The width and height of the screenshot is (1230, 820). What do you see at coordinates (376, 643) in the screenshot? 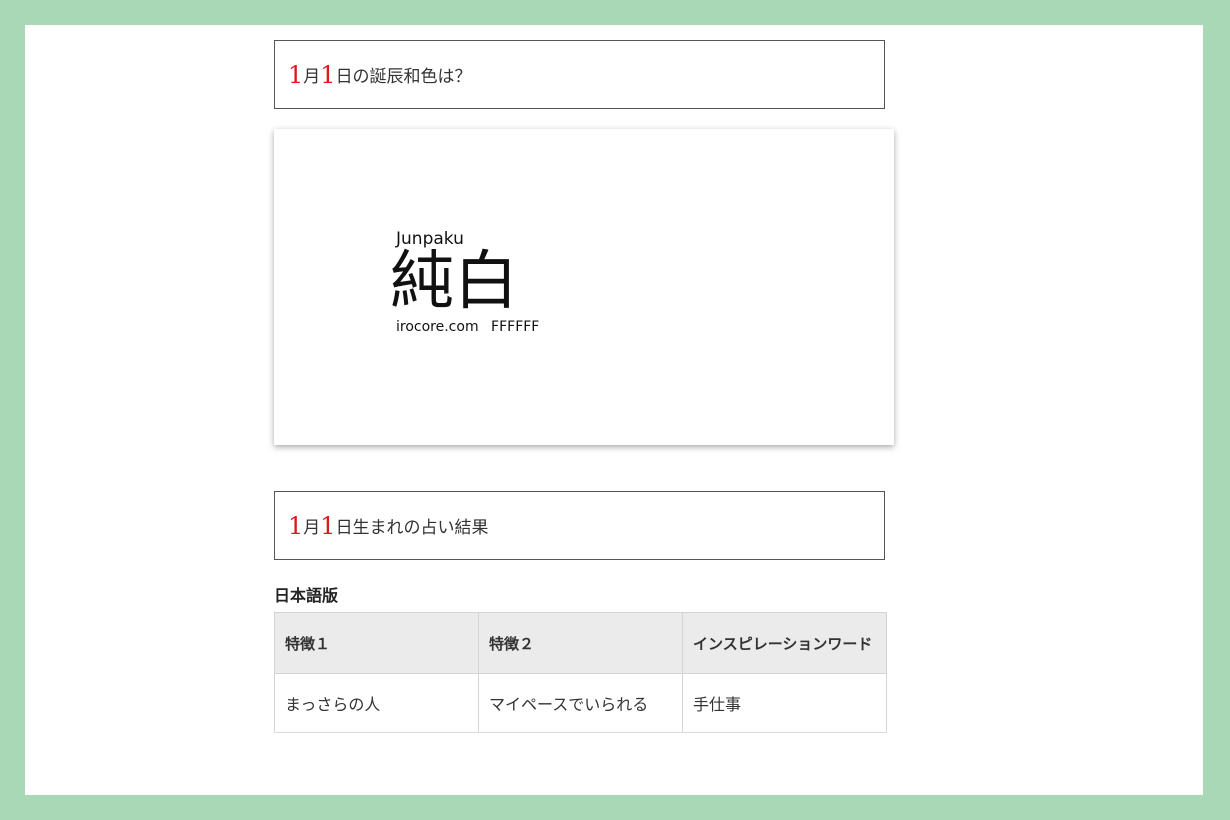
I see `table-header-cell: 特徴１` at bounding box center [376, 643].